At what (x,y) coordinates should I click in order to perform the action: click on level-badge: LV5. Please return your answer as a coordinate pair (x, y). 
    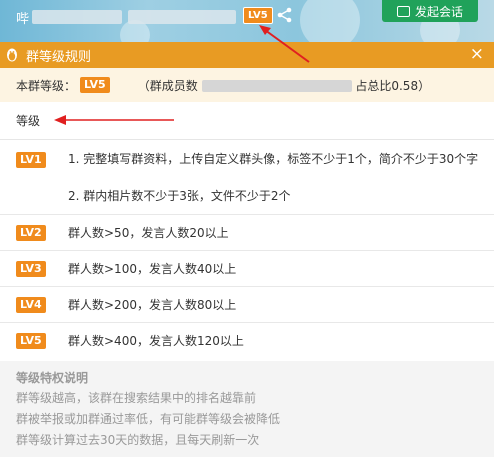
    Looking at the image, I should click on (31, 341).